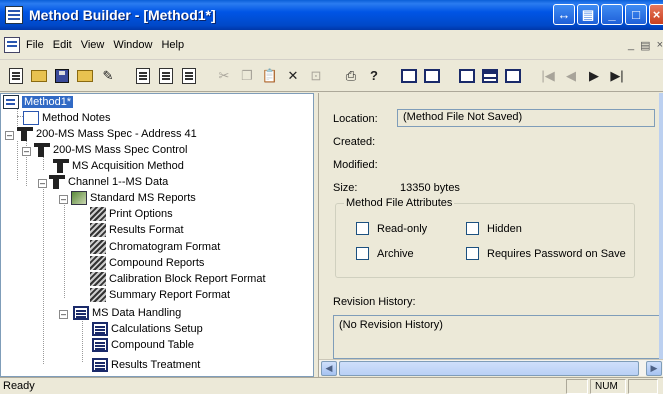 The width and height of the screenshot is (663, 394). What do you see at coordinates (351, 76) in the screenshot?
I see `print-button: ⎙` at bounding box center [351, 76].